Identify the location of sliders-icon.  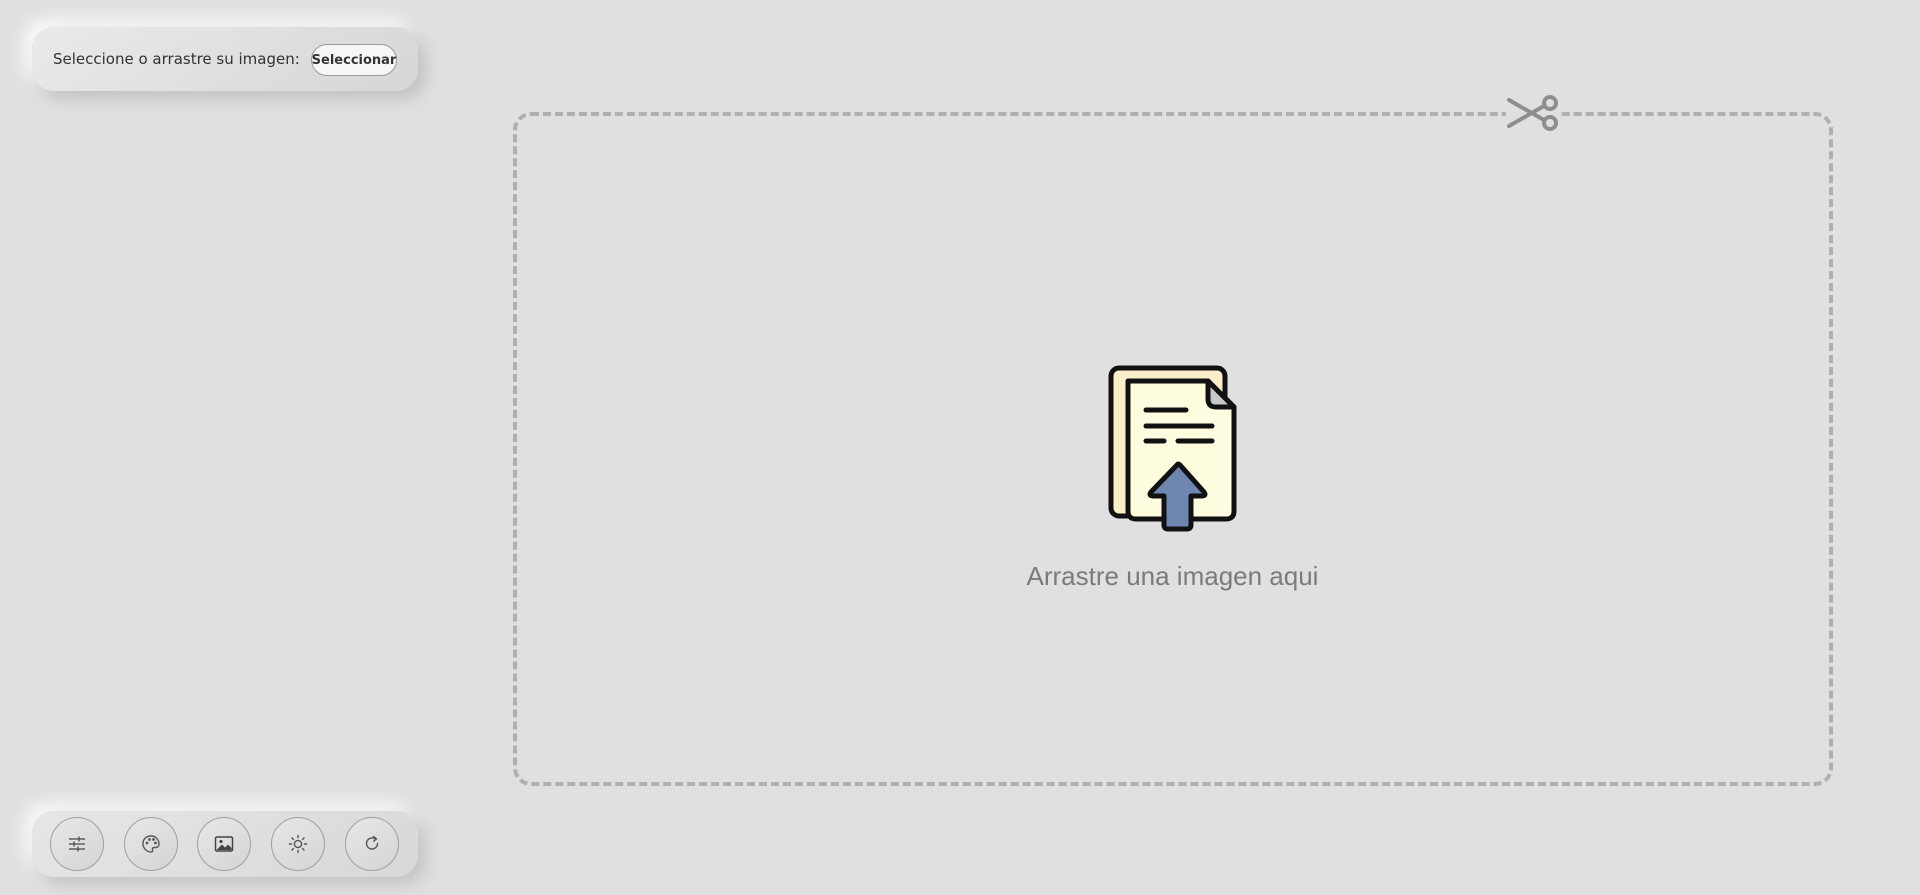
(77, 844).